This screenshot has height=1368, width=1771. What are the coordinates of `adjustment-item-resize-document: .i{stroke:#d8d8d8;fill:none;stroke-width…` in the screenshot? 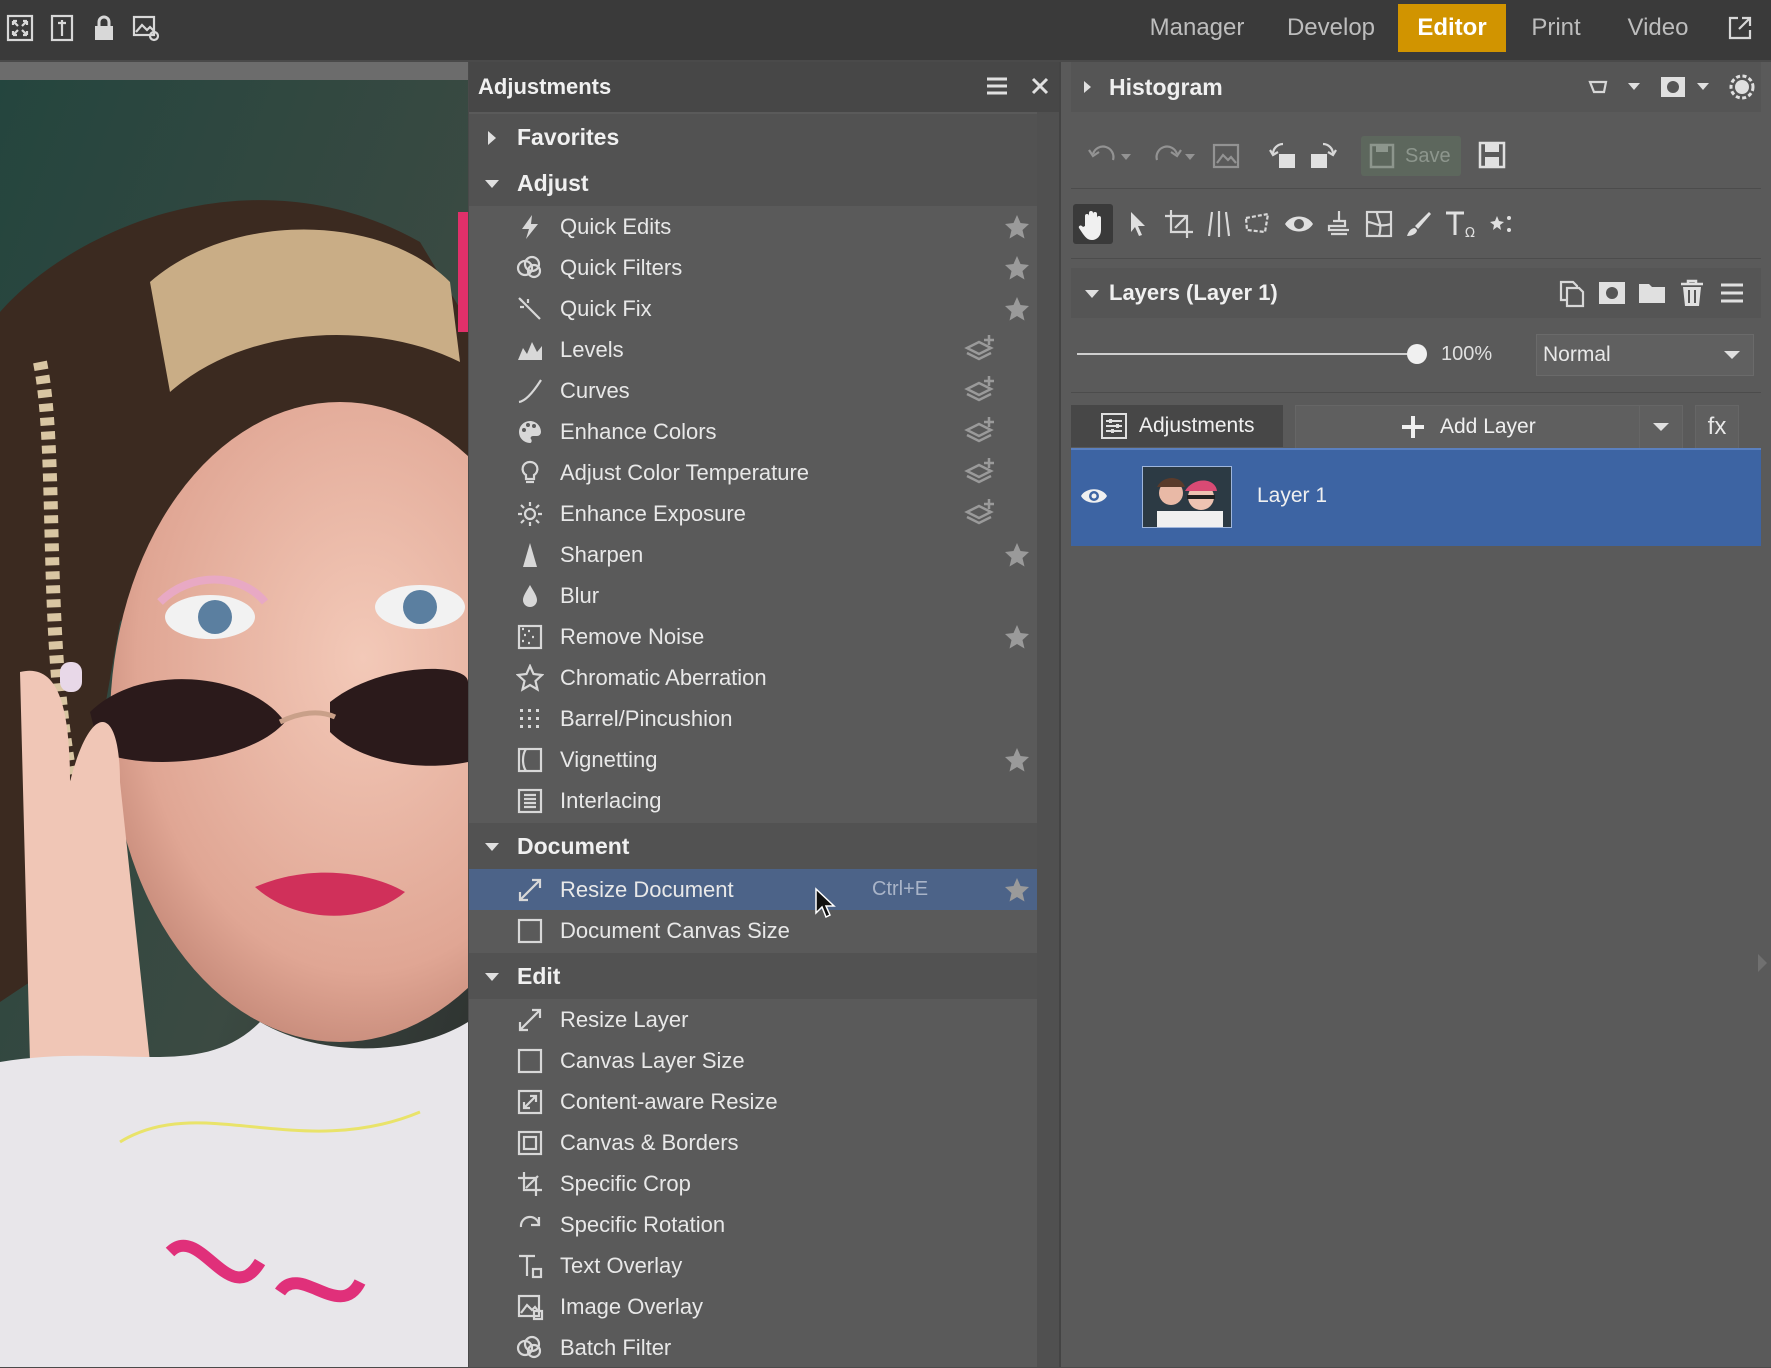 It's located at (753, 889).